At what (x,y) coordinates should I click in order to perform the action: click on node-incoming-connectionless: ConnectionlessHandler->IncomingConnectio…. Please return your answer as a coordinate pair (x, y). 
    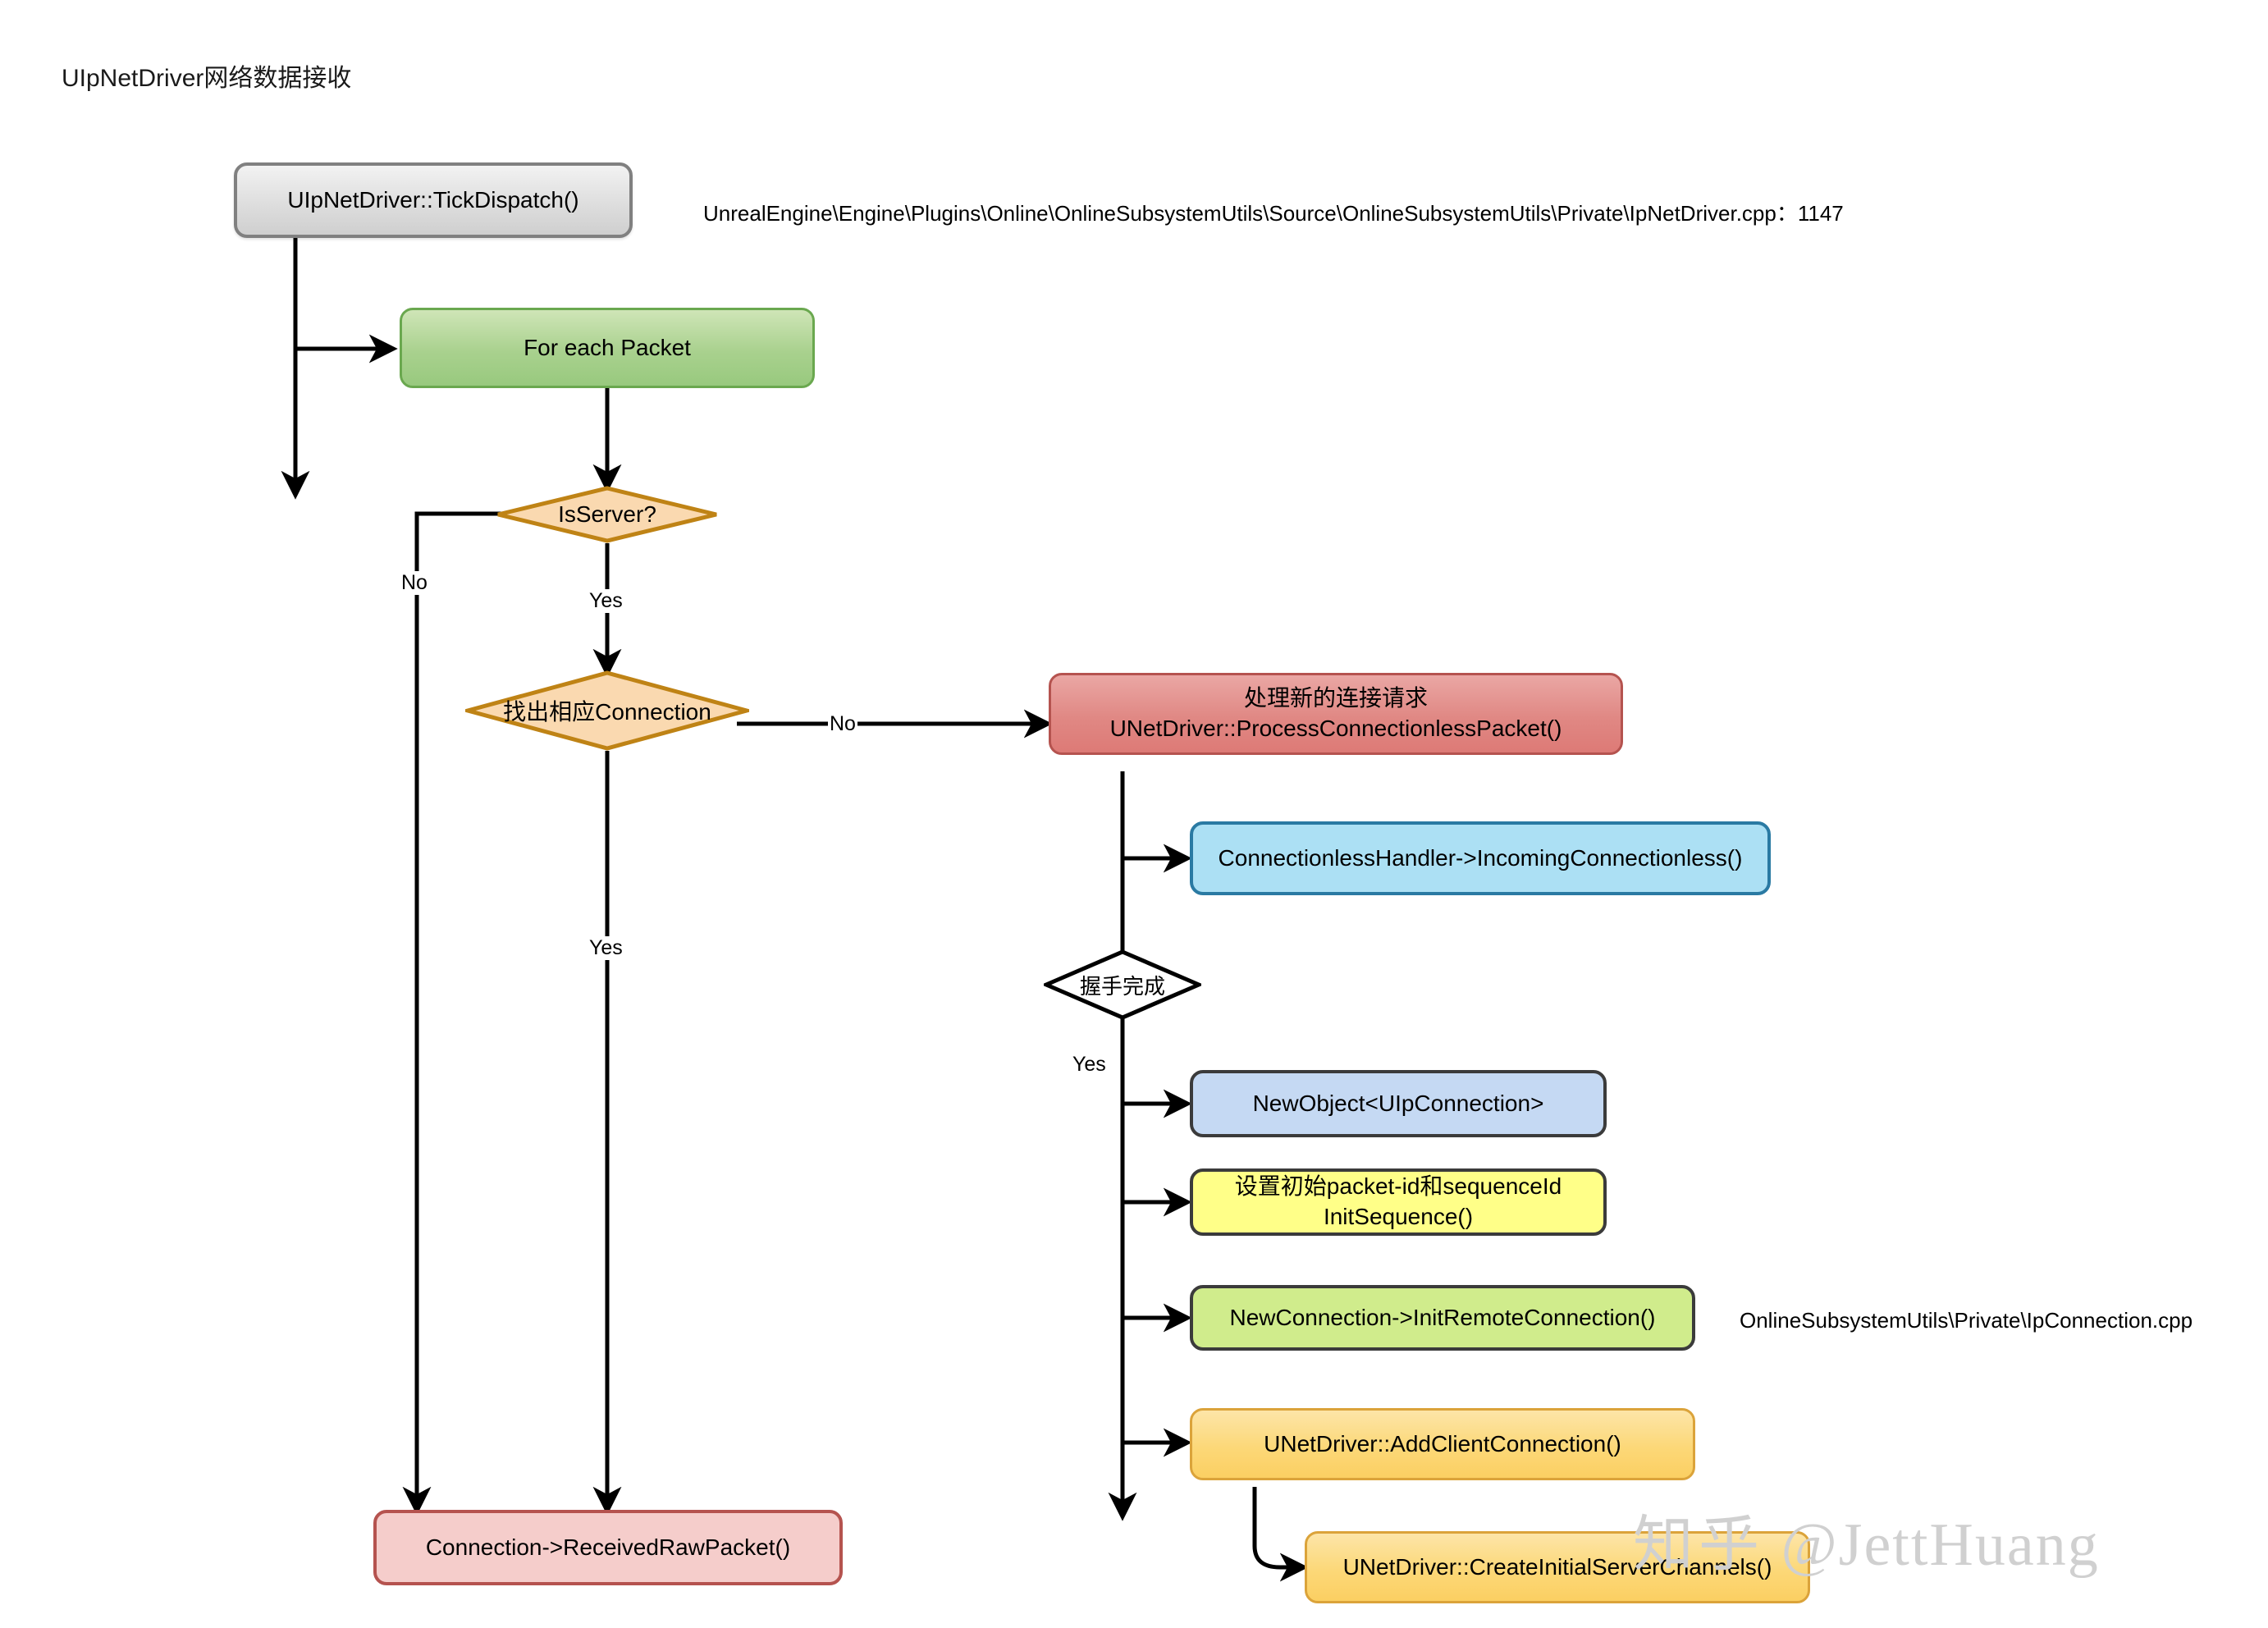
    Looking at the image, I should click on (1481, 858).